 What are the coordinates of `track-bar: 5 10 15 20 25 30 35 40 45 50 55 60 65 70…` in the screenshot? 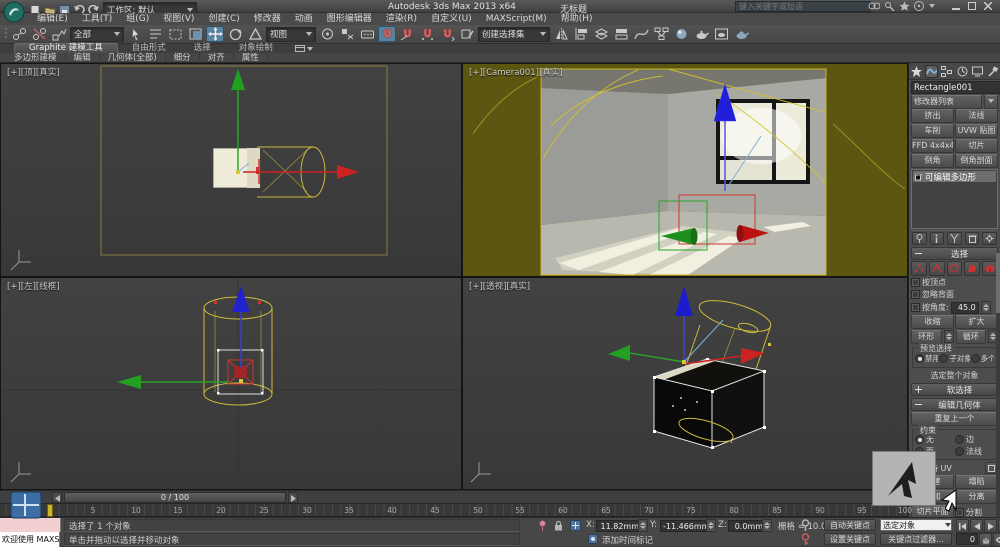 It's located at (456, 510).